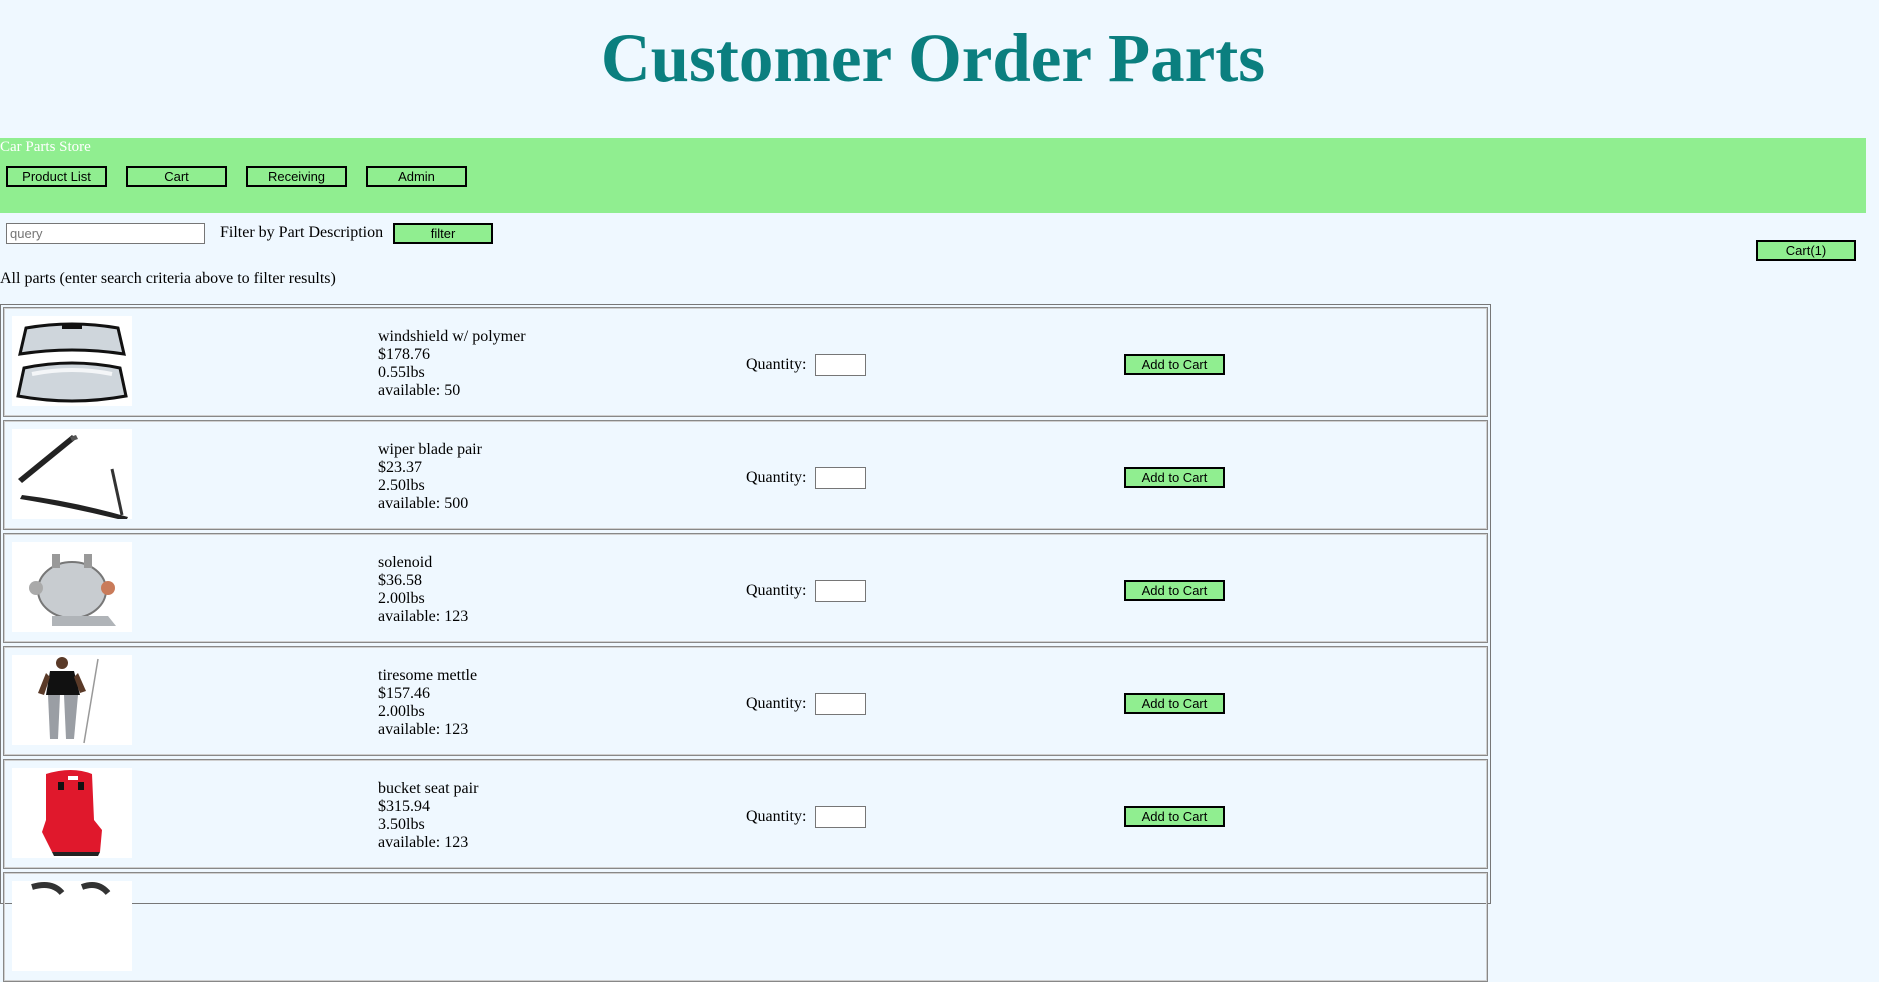 The width and height of the screenshot is (1879, 982). Describe the element at coordinates (72, 361) in the screenshot. I see `windshield-icon` at that location.